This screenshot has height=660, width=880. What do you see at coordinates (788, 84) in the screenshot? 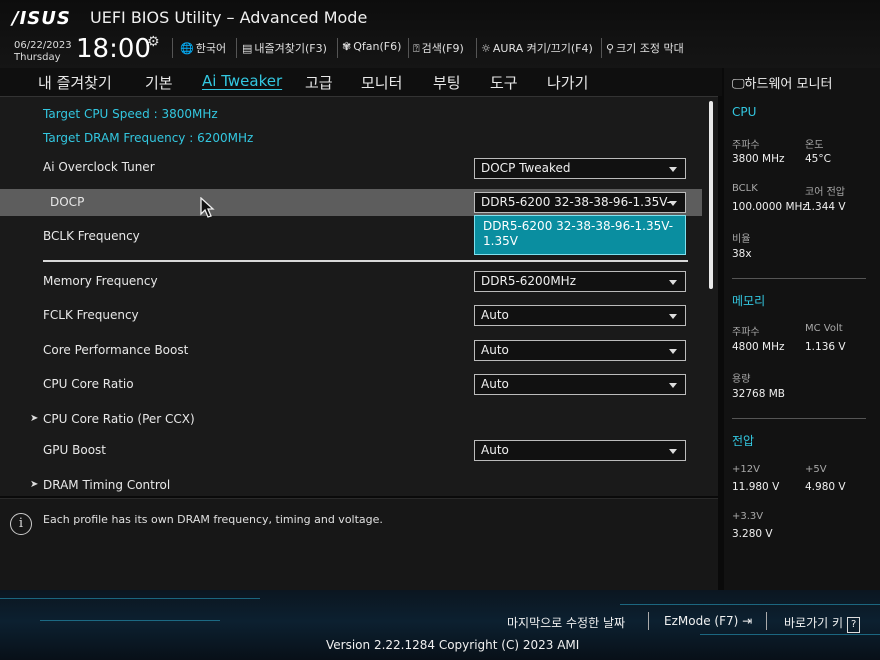
I see `hardware-monitor-label: 하드웨어 모니터` at bounding box center [788, 84].